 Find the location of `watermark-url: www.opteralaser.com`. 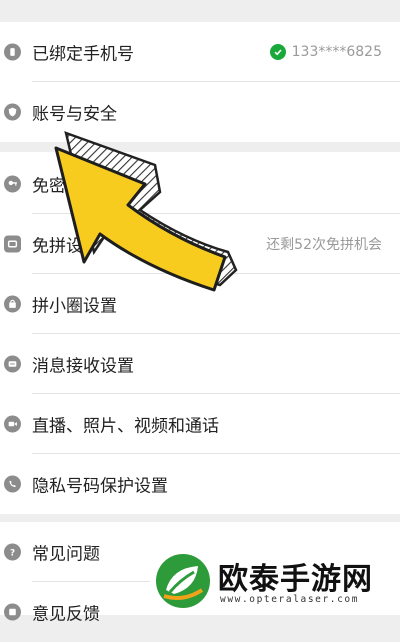

watermark-url: www.opteralaser.com is located at coordinates (290, 599).